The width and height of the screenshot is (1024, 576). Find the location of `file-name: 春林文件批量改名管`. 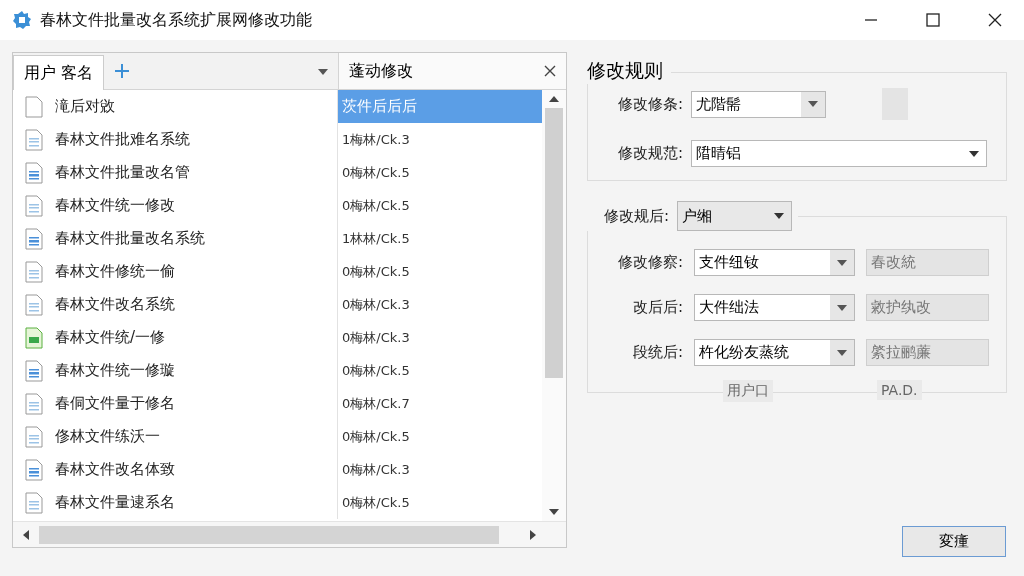

file-name: 春林文件批量改名管 is located at coordinates (122, 172).